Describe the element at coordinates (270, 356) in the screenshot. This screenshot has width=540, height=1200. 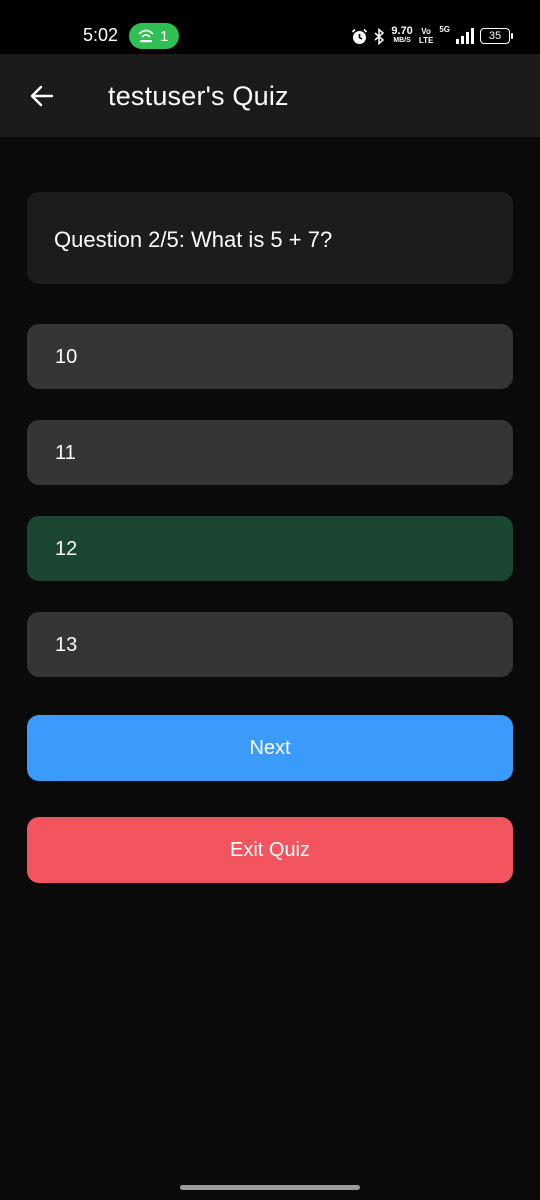
I see `answer-option: 10` at that location.